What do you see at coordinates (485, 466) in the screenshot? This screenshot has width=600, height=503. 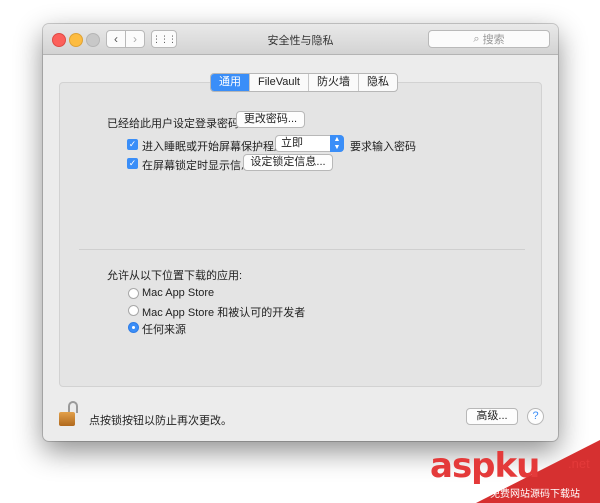 I see `watermark-logo: aspku` at bounding box center [485, 466].